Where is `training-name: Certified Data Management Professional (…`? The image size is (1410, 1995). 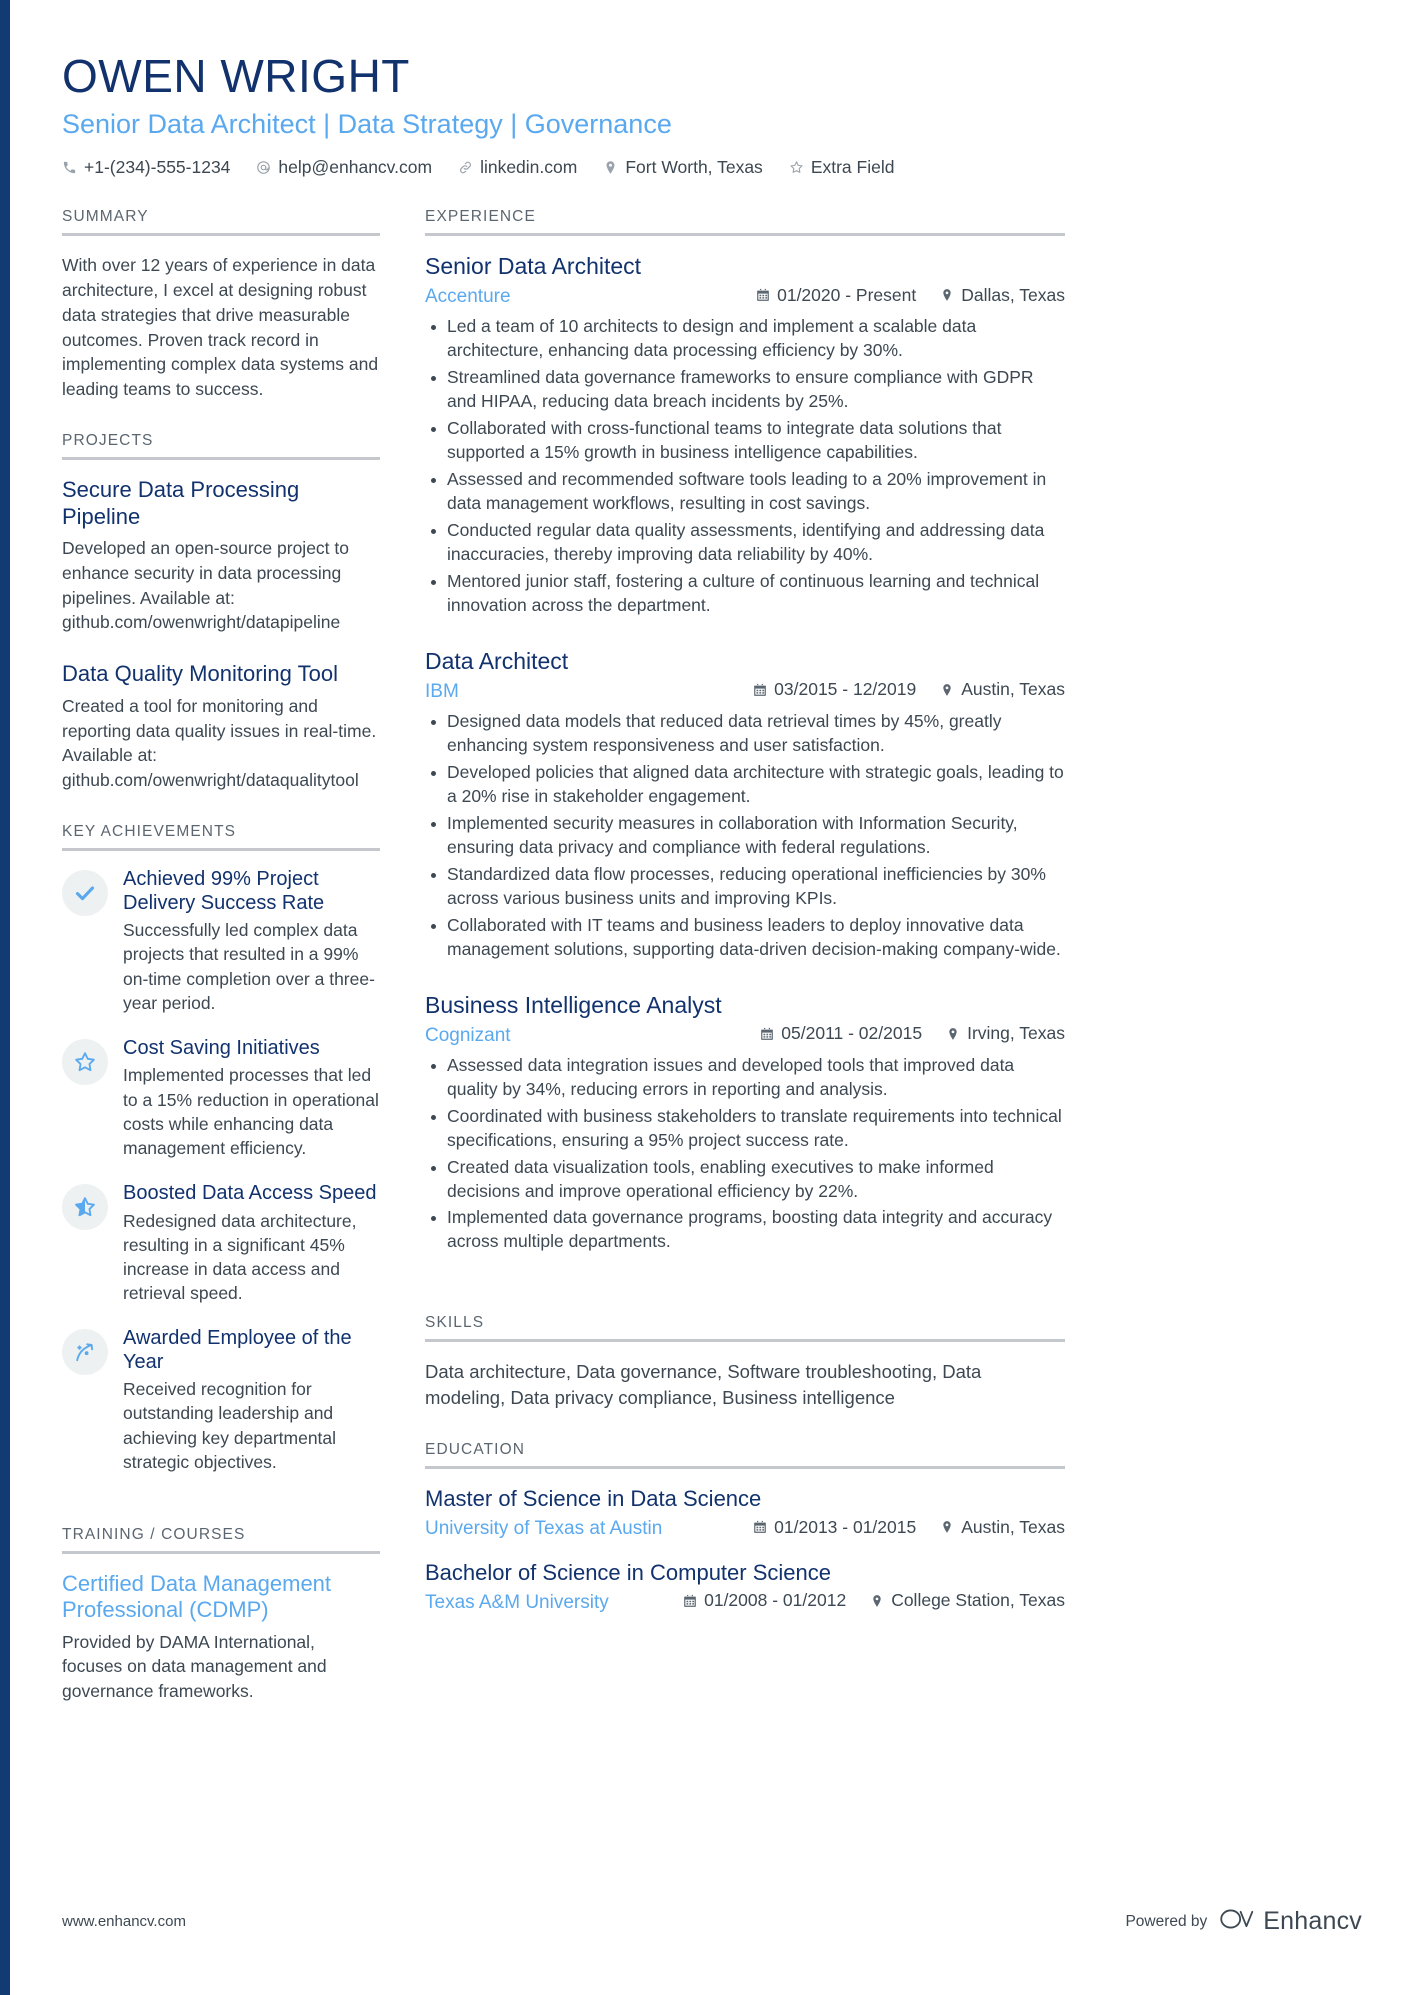
training-name: Certified Data Management Professional (… is located at coordinates (197, 1596).